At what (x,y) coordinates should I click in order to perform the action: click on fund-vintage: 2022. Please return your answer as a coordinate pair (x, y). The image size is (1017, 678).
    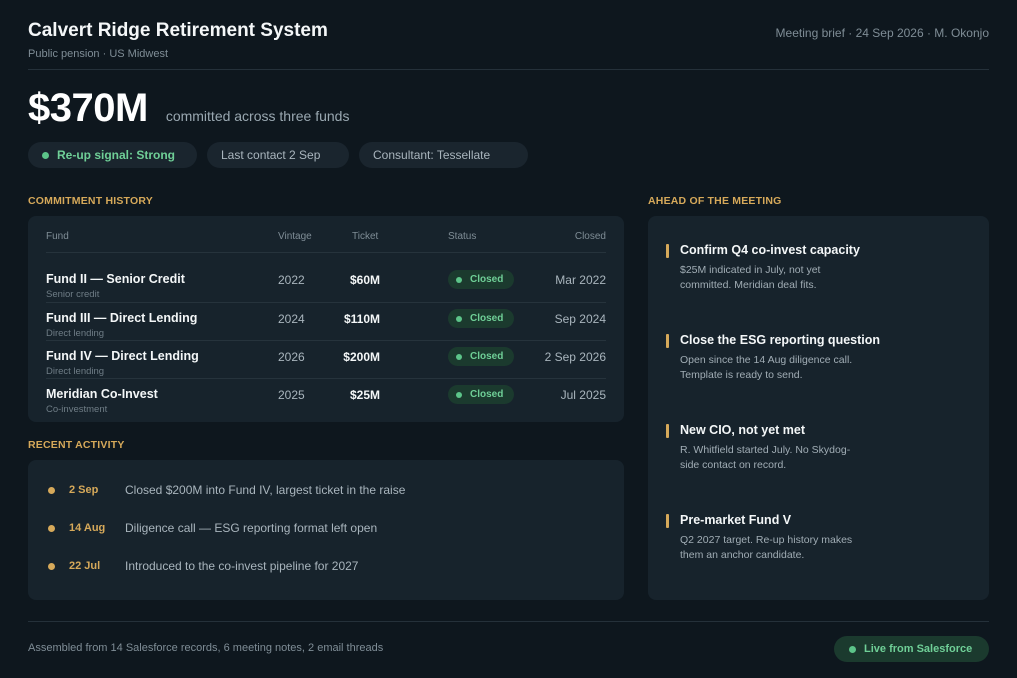
    Looking at the image, I should click on (291, 280).